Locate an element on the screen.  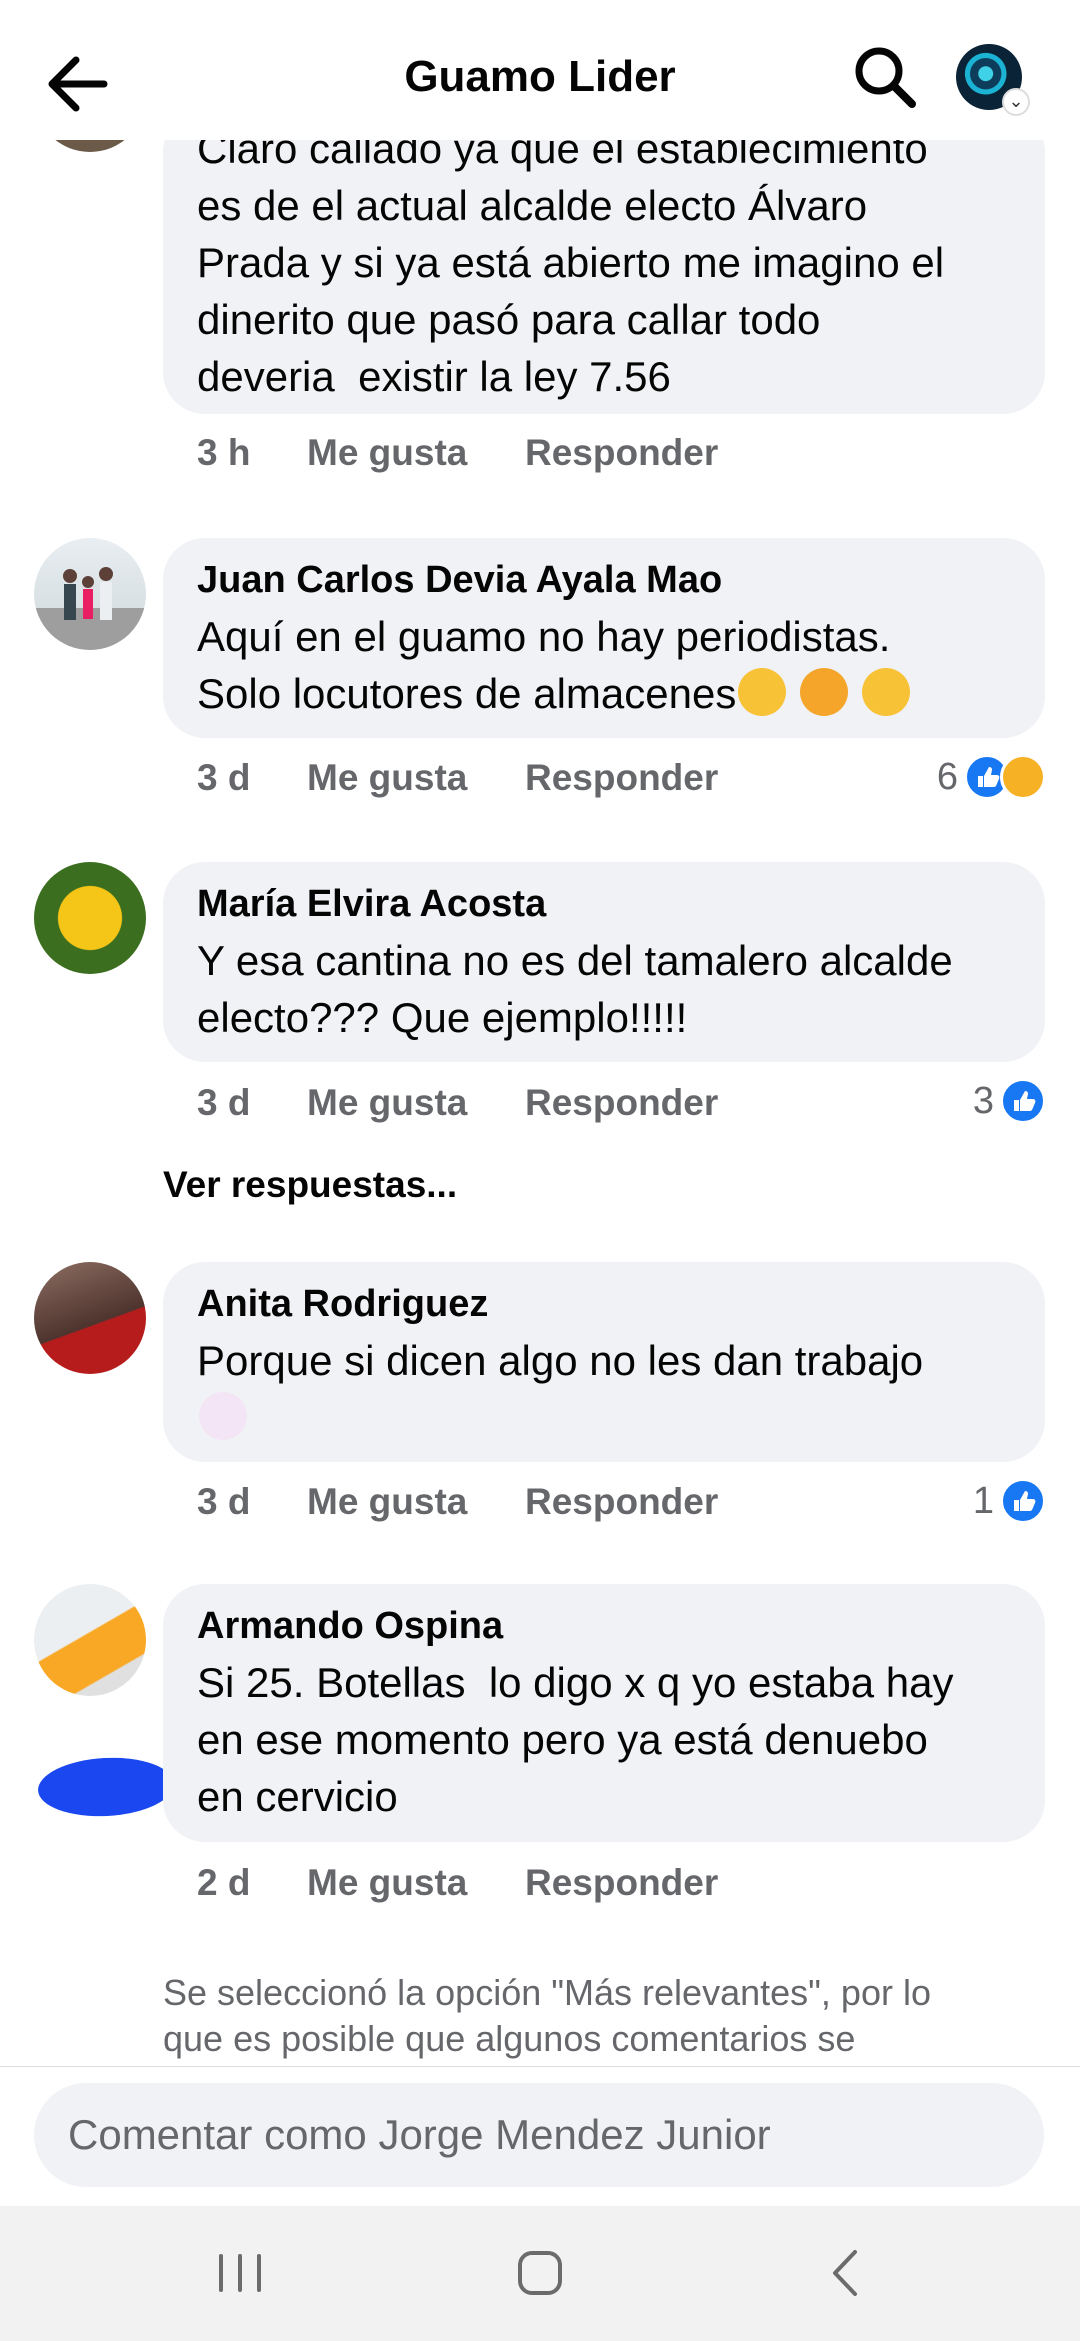
system-back-icon is located at coordinates (845, 2273).